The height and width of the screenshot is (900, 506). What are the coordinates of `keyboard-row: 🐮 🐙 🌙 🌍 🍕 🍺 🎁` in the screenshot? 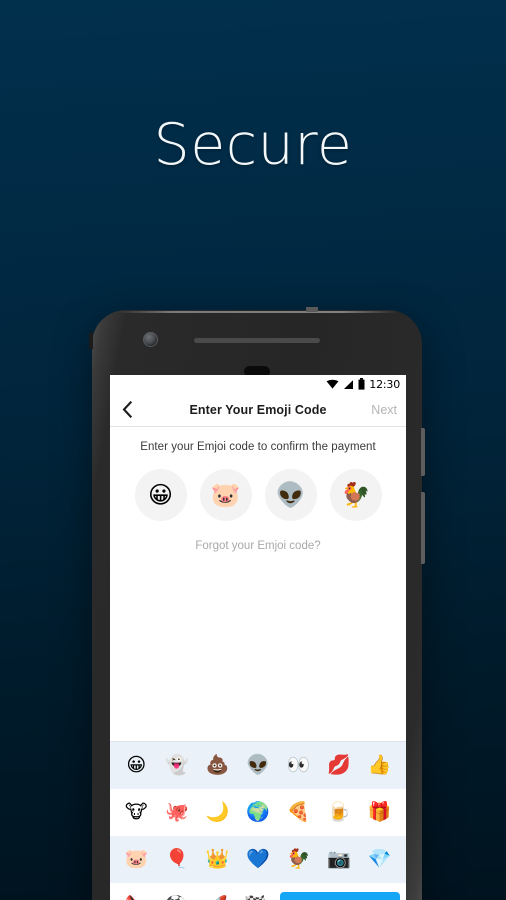 It's located at (258, 812).